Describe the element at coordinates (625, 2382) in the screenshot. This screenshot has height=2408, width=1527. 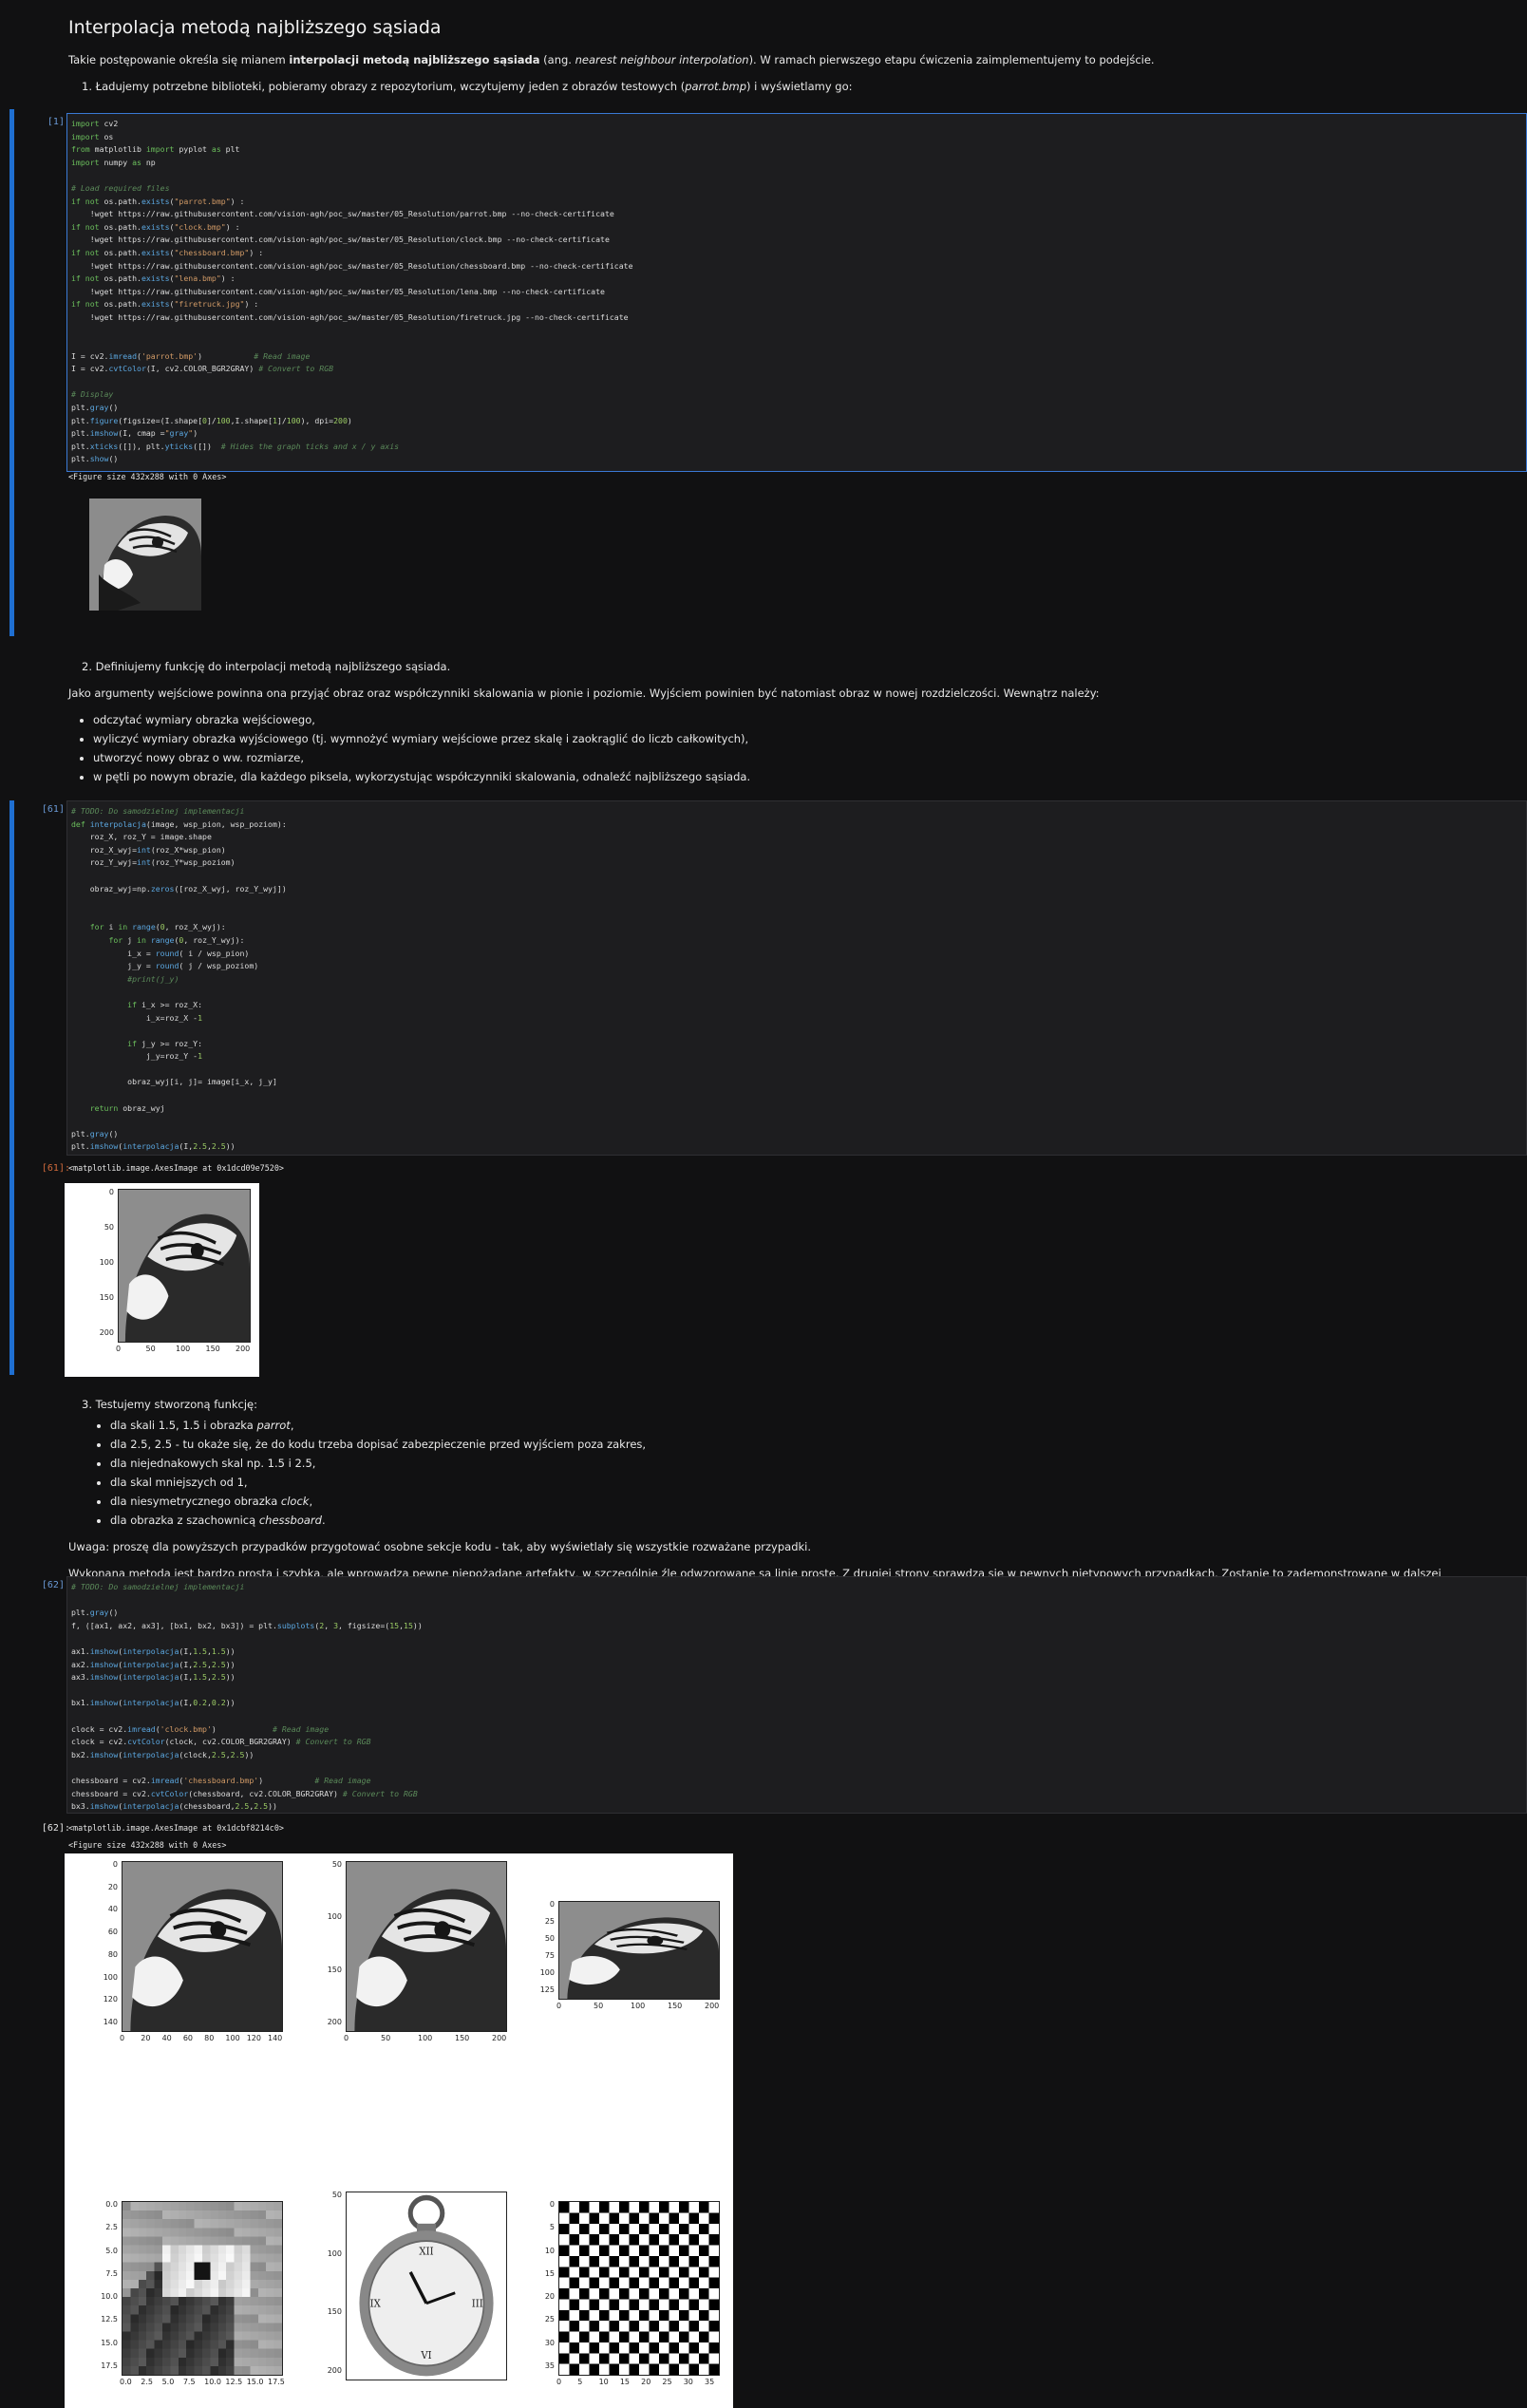
I see `x-tick-label: 15` at that location.